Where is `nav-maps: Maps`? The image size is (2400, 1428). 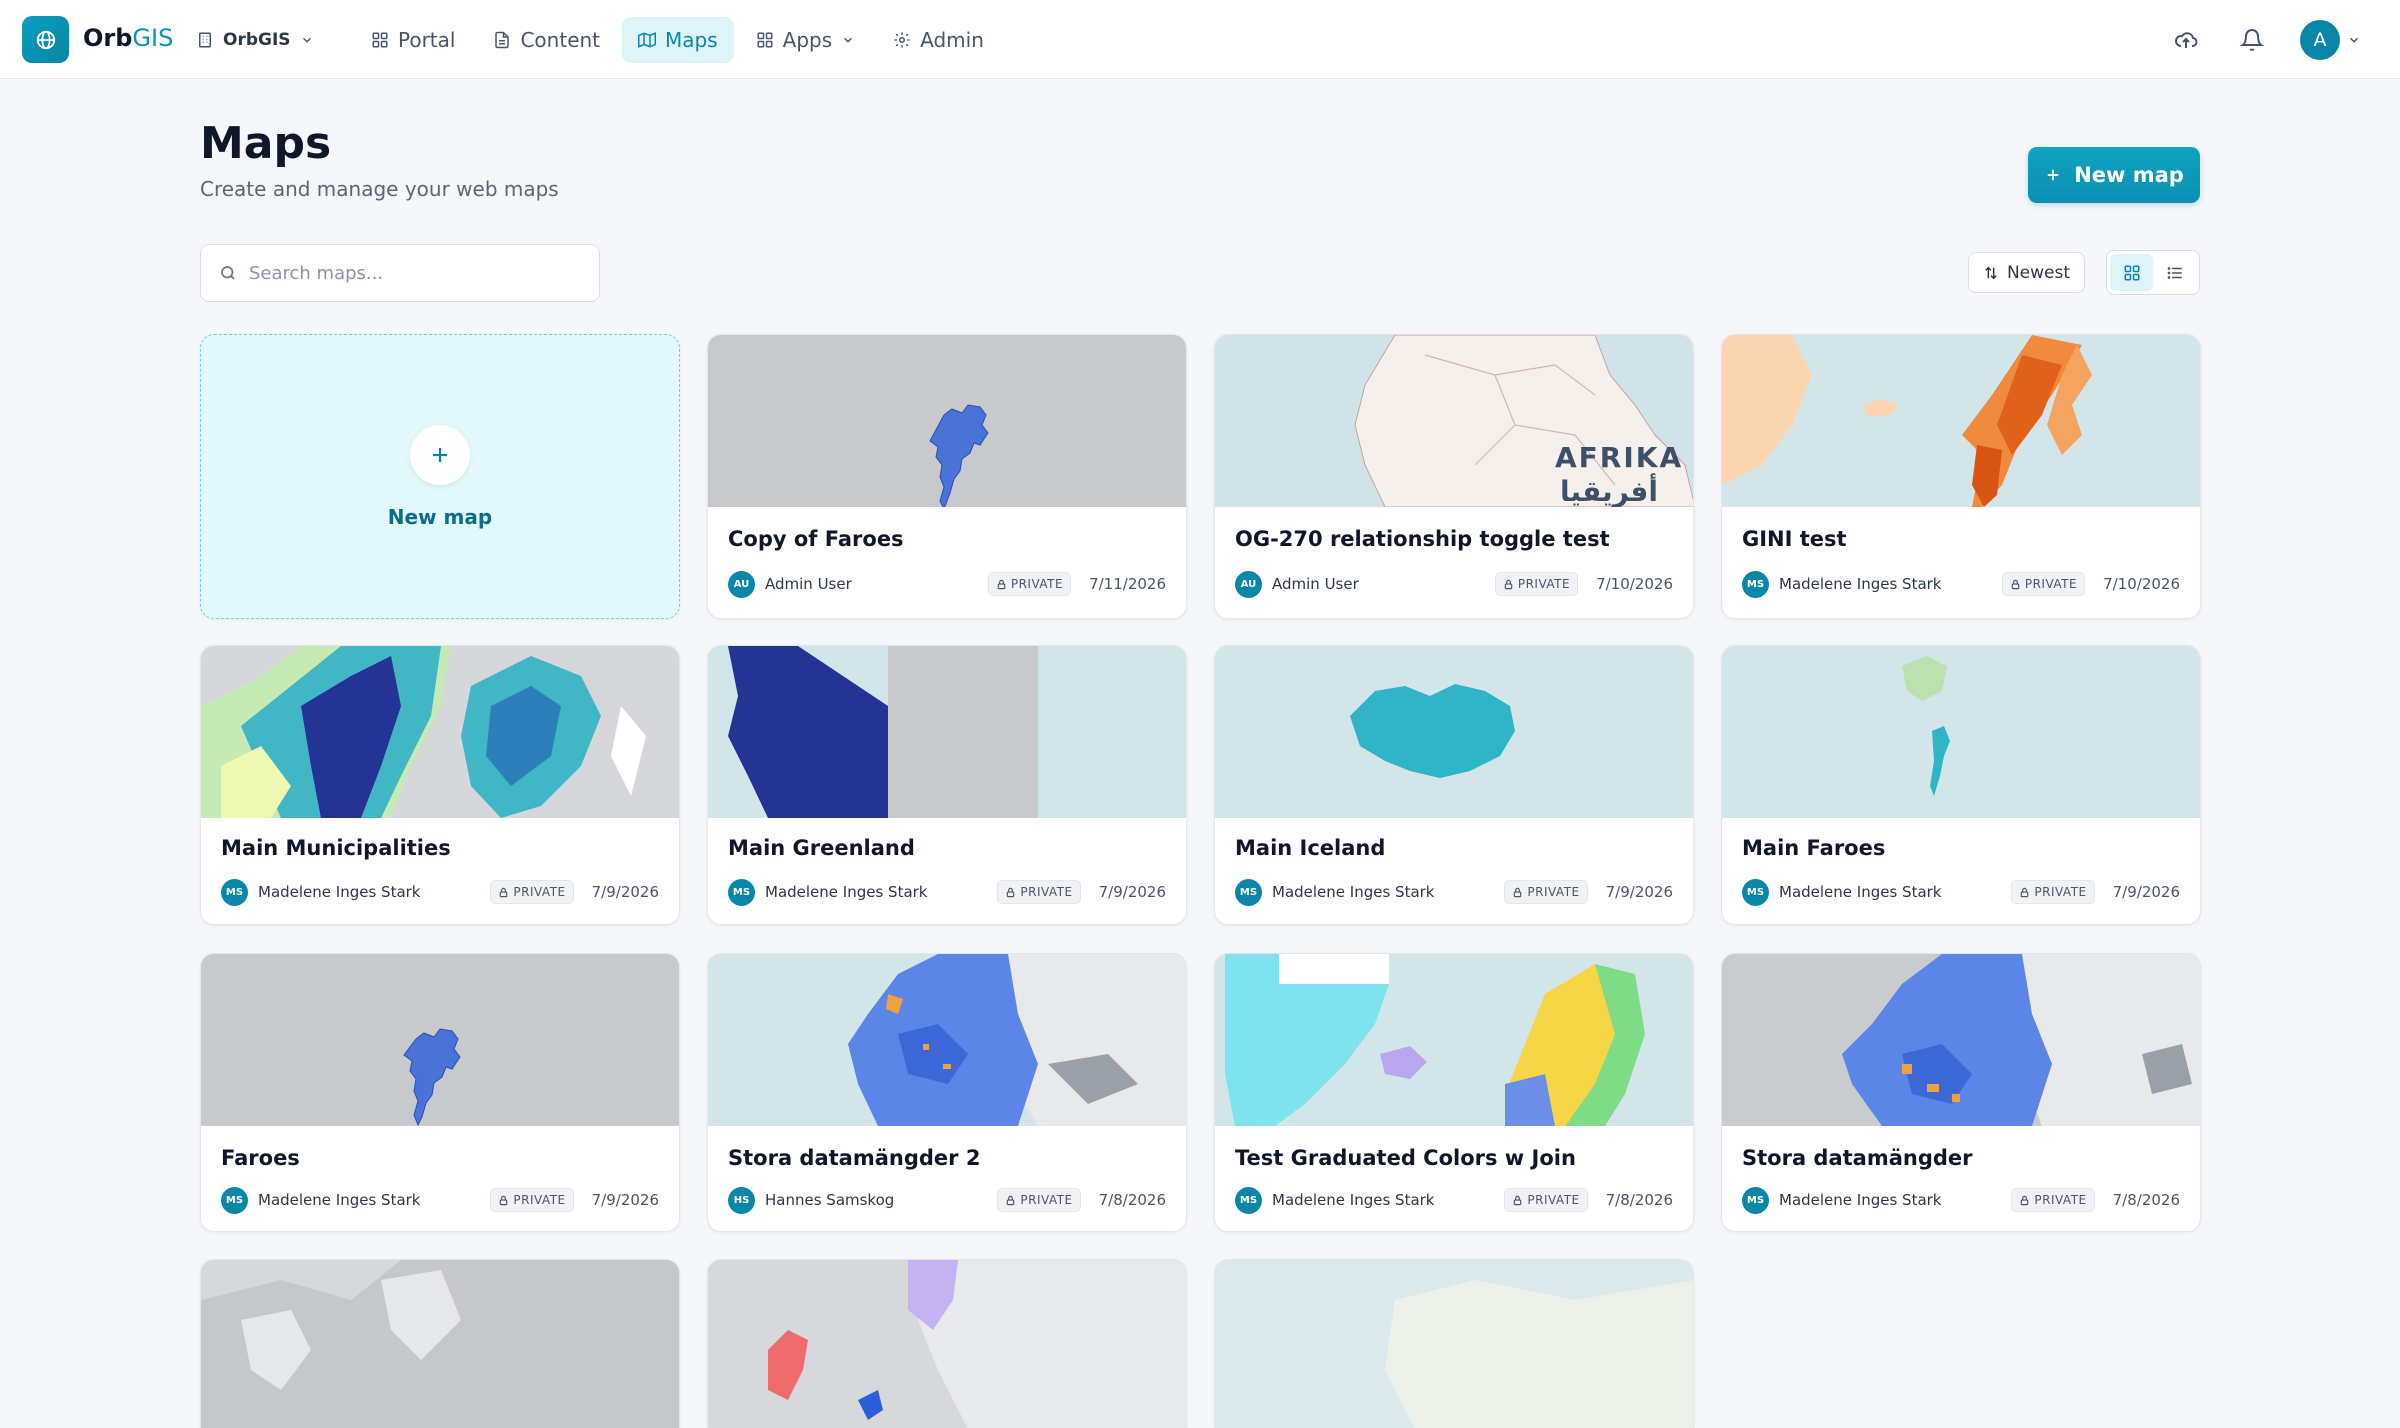
nav-maps: Maps is located at coordinates (678, 40).